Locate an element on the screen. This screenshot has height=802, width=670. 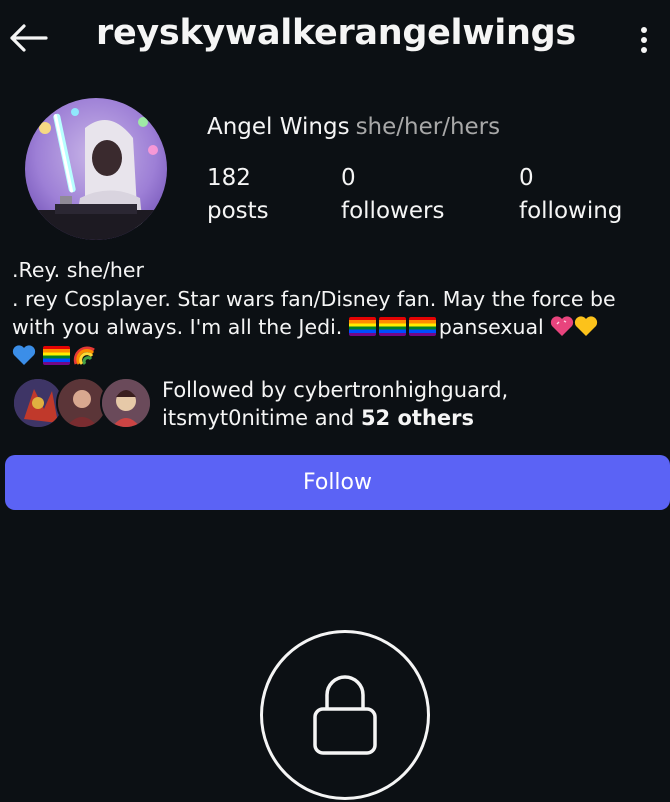
more-vertical-icon is located at coordinates (644, 40).